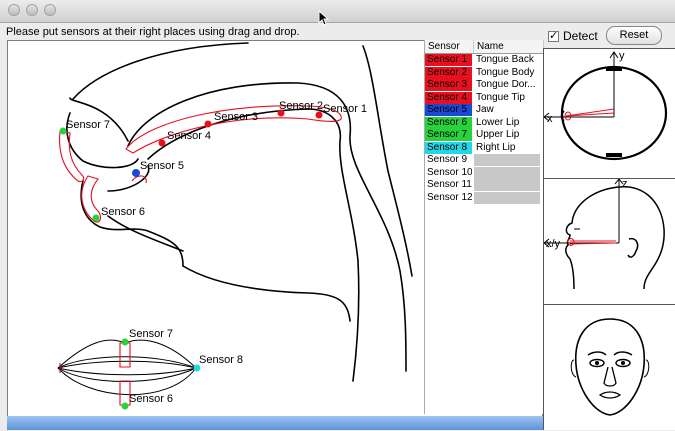 The width and height of the screenshot is (675, 431). What do you see at coordinates (553, 36) in the screenshot?
I see `checkbox-icon: ✓` at bounding box center [553, 36].